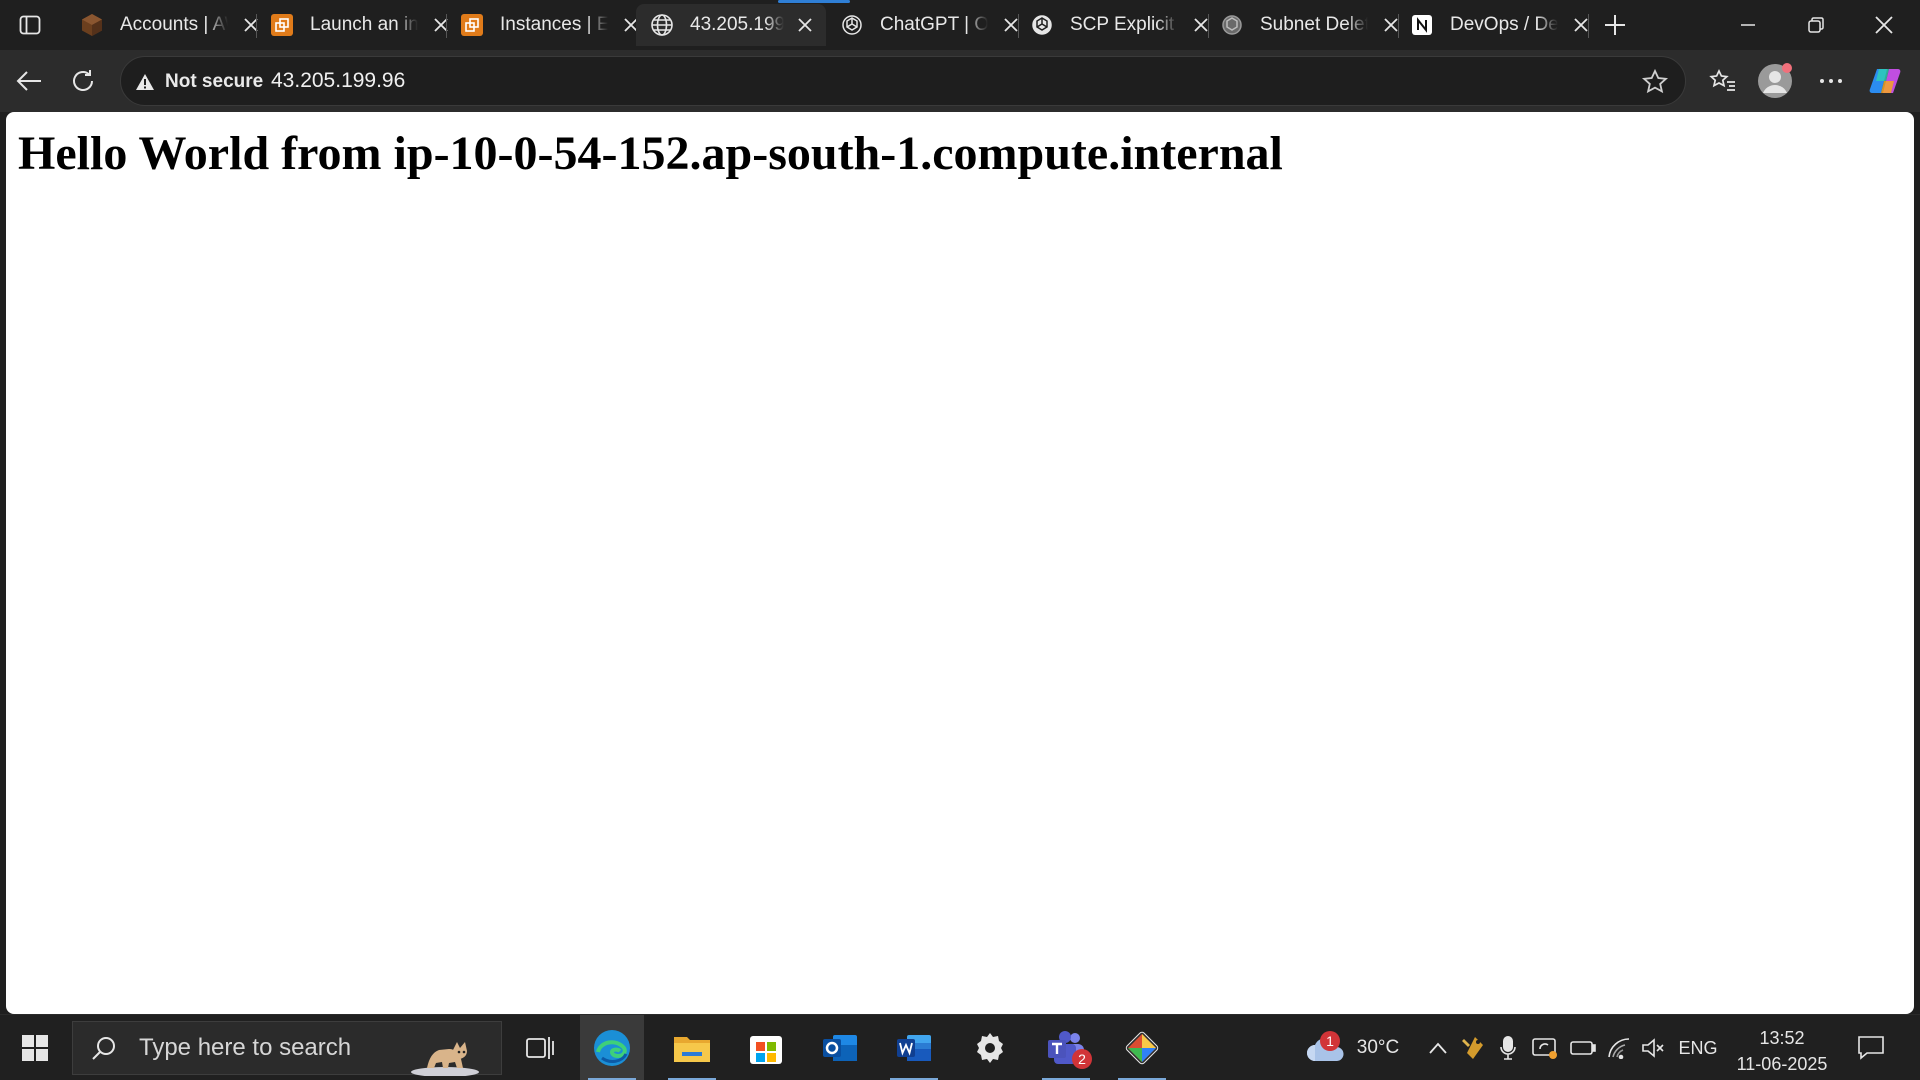 The width and height of the screenshot is (1920, 1080). I want to click on chevron-up-icon, so click(1438, 1048).